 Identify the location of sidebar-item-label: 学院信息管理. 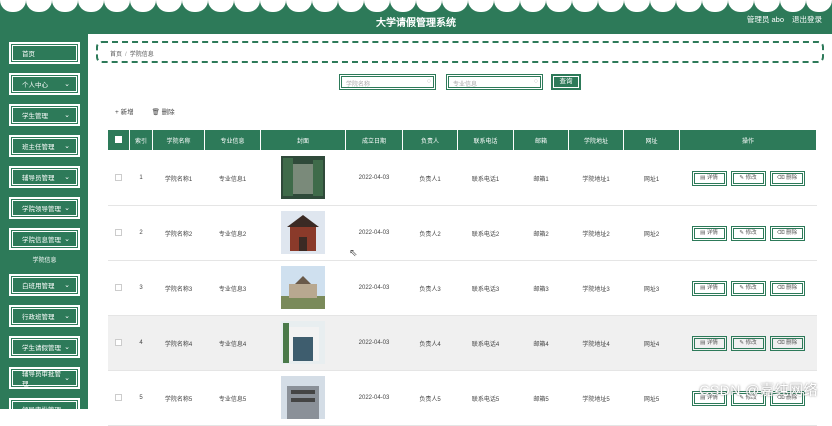
(41, 240).